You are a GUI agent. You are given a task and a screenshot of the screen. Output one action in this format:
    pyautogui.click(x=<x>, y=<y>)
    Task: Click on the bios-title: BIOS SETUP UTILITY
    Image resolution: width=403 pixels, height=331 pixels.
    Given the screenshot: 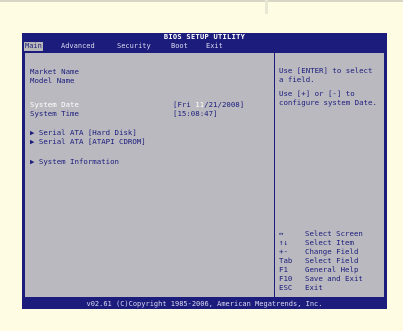 What is the action you would take?
    pyautogui.click(x=204, y=37)
    